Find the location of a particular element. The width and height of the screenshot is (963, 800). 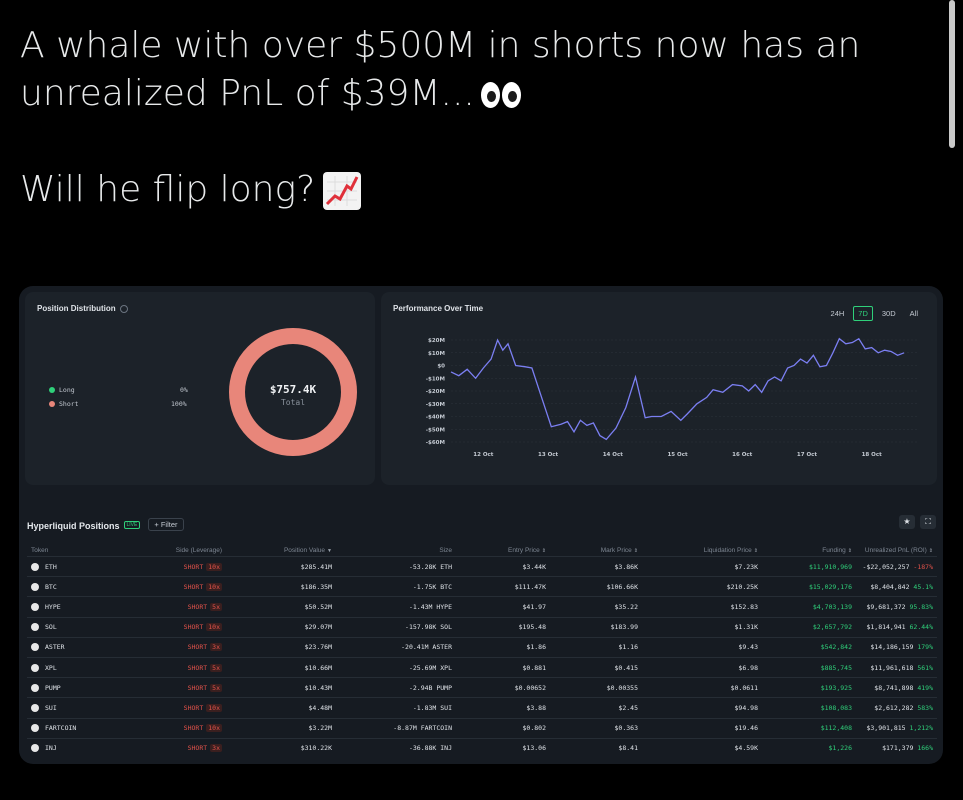

mark-price-cell: $0.415 is located at coordinates (596, 667).